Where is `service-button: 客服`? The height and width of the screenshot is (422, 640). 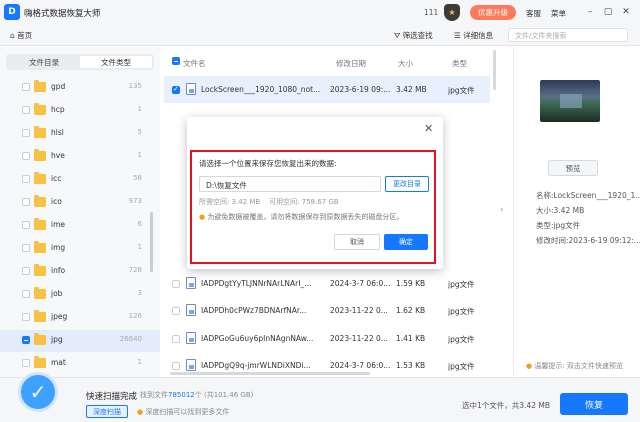
service-button: 客服 is located at coordinates (533, 13).